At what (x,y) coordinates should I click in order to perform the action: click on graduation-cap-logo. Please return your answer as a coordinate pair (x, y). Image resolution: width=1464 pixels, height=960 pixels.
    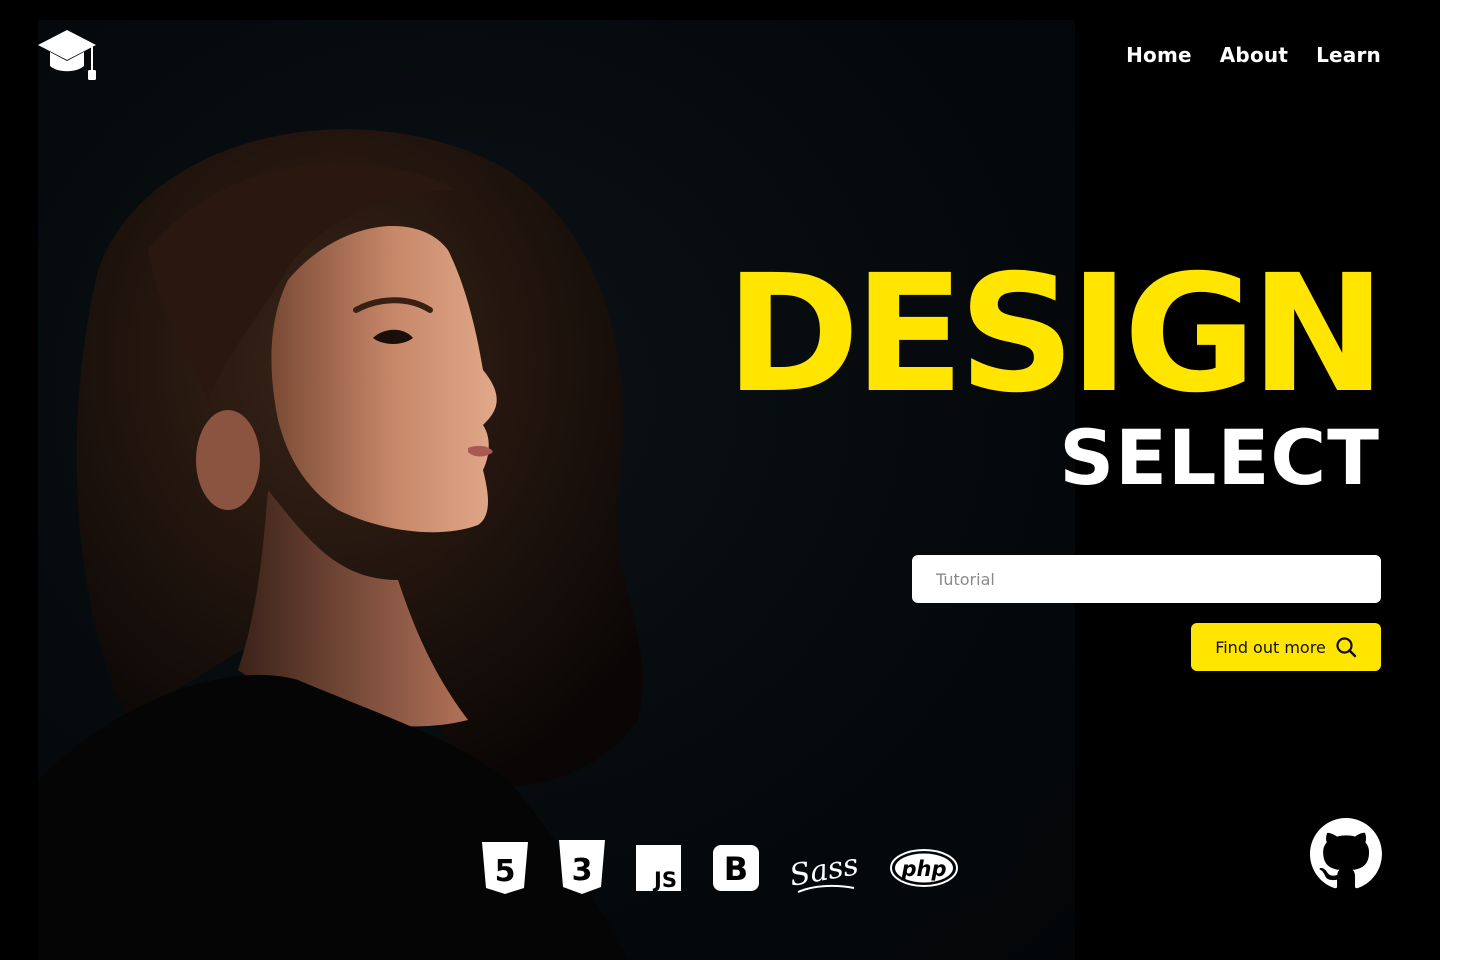
    Looking at the image, I should click on (67, 55).